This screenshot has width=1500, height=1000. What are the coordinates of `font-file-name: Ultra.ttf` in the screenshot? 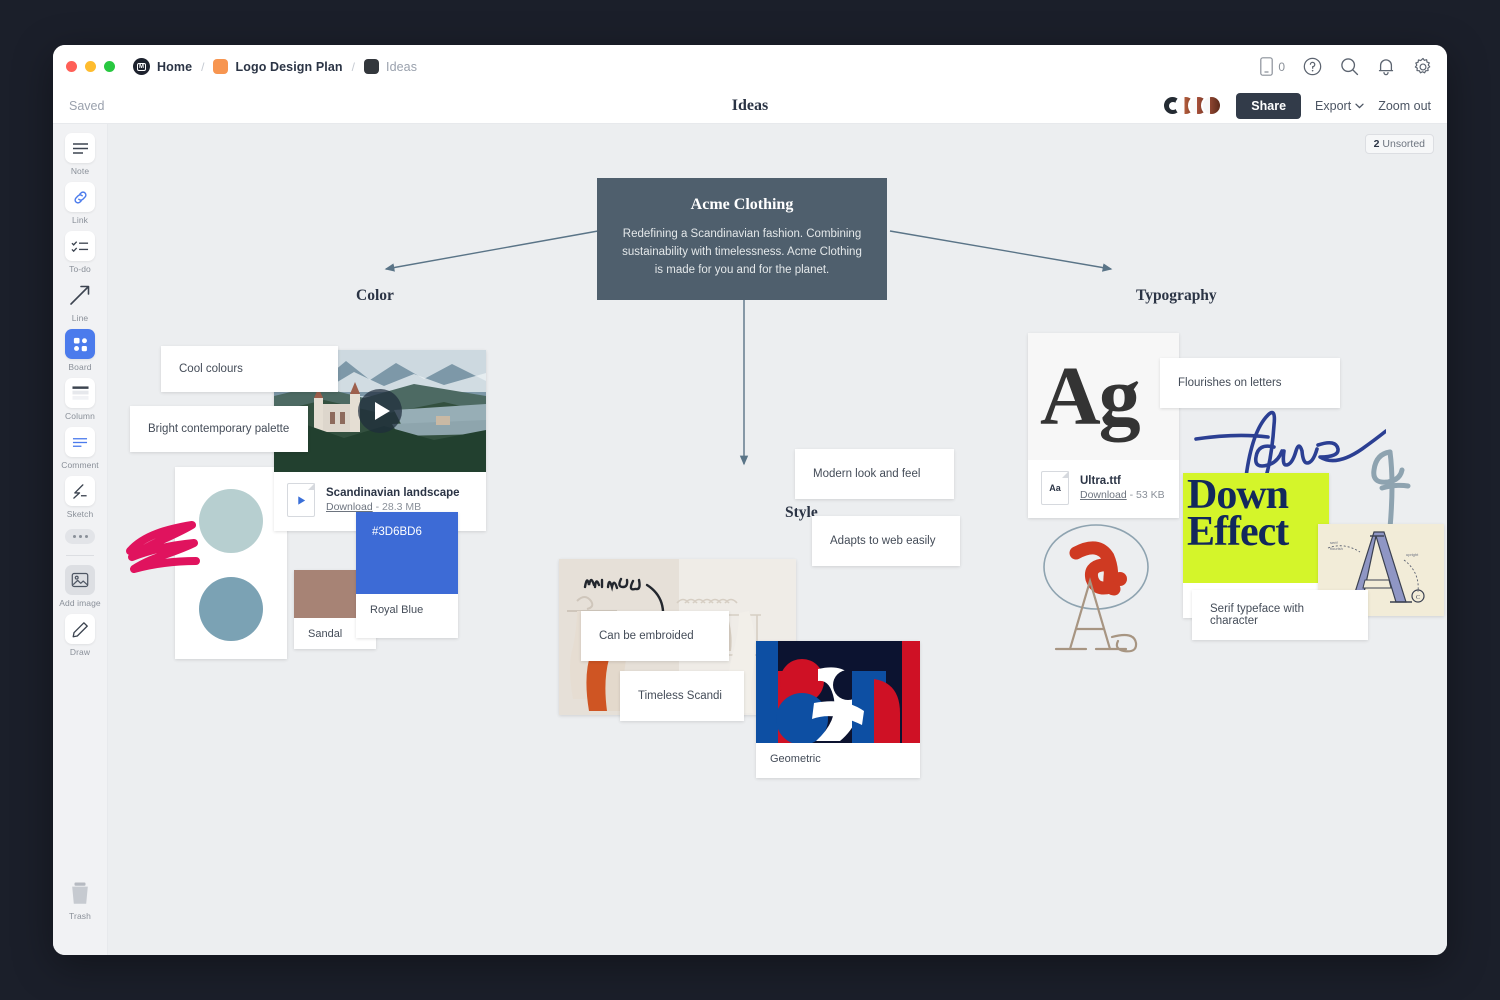 It's located at (1100, 481).